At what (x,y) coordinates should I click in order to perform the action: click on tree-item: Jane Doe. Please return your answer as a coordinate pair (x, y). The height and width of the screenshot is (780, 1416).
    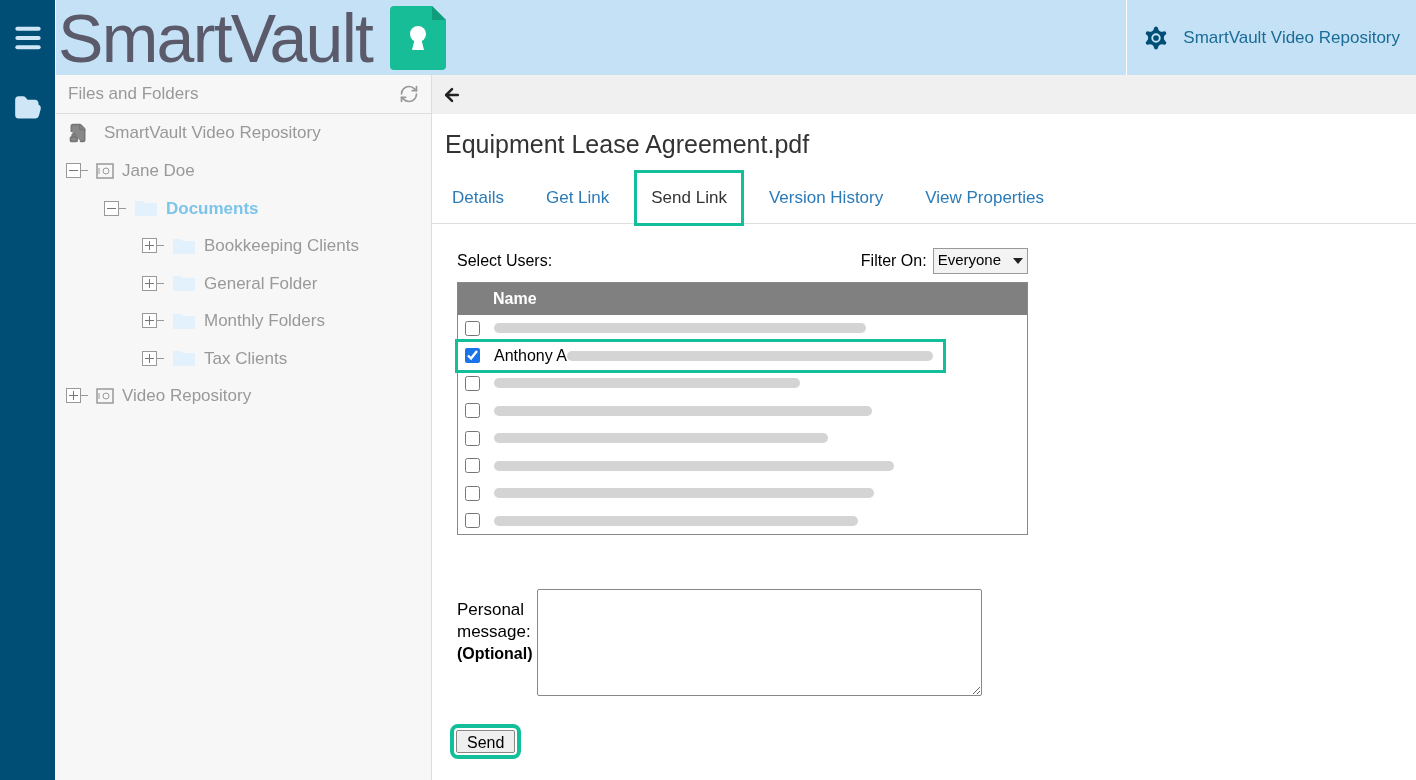
    Looking at the image, I should click on (158, 171).